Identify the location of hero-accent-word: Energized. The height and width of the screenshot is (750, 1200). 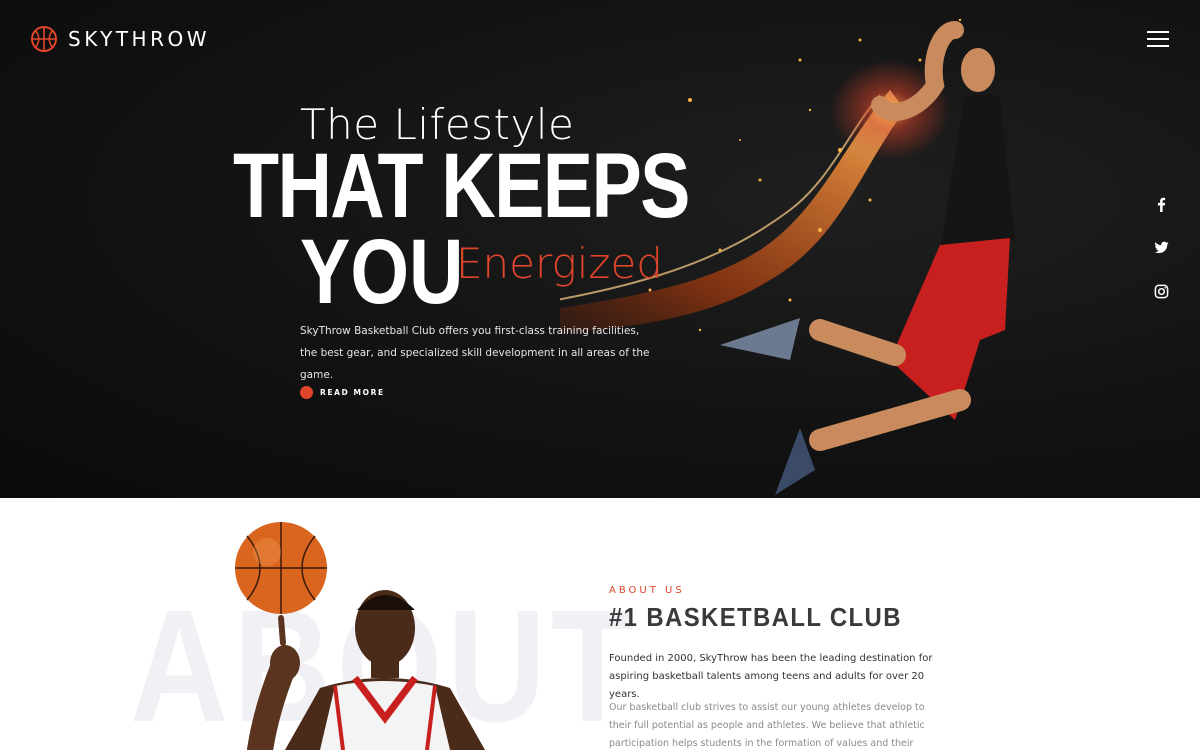
(559, 263).